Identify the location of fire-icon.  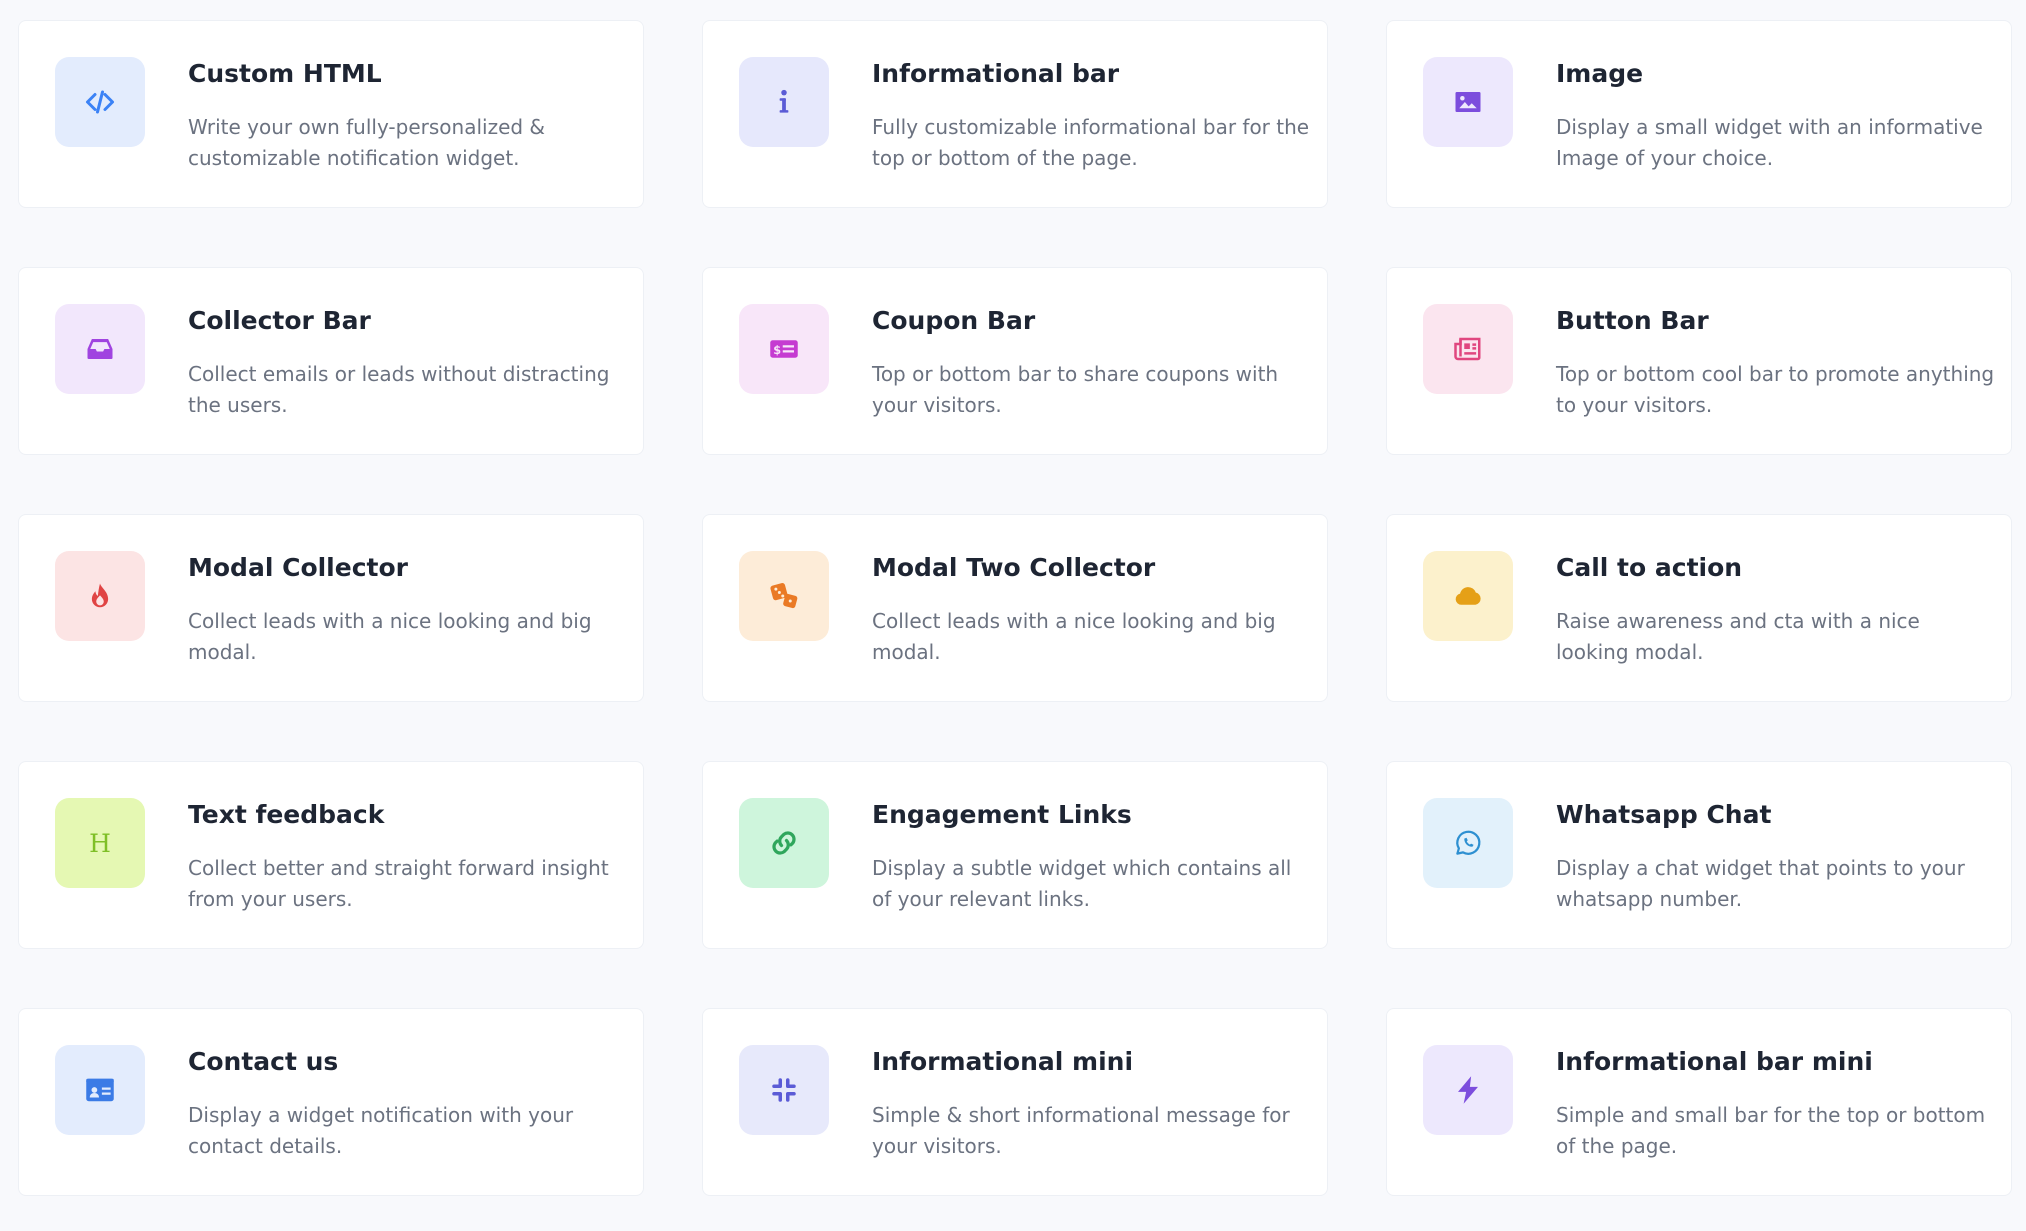
(100, 596).